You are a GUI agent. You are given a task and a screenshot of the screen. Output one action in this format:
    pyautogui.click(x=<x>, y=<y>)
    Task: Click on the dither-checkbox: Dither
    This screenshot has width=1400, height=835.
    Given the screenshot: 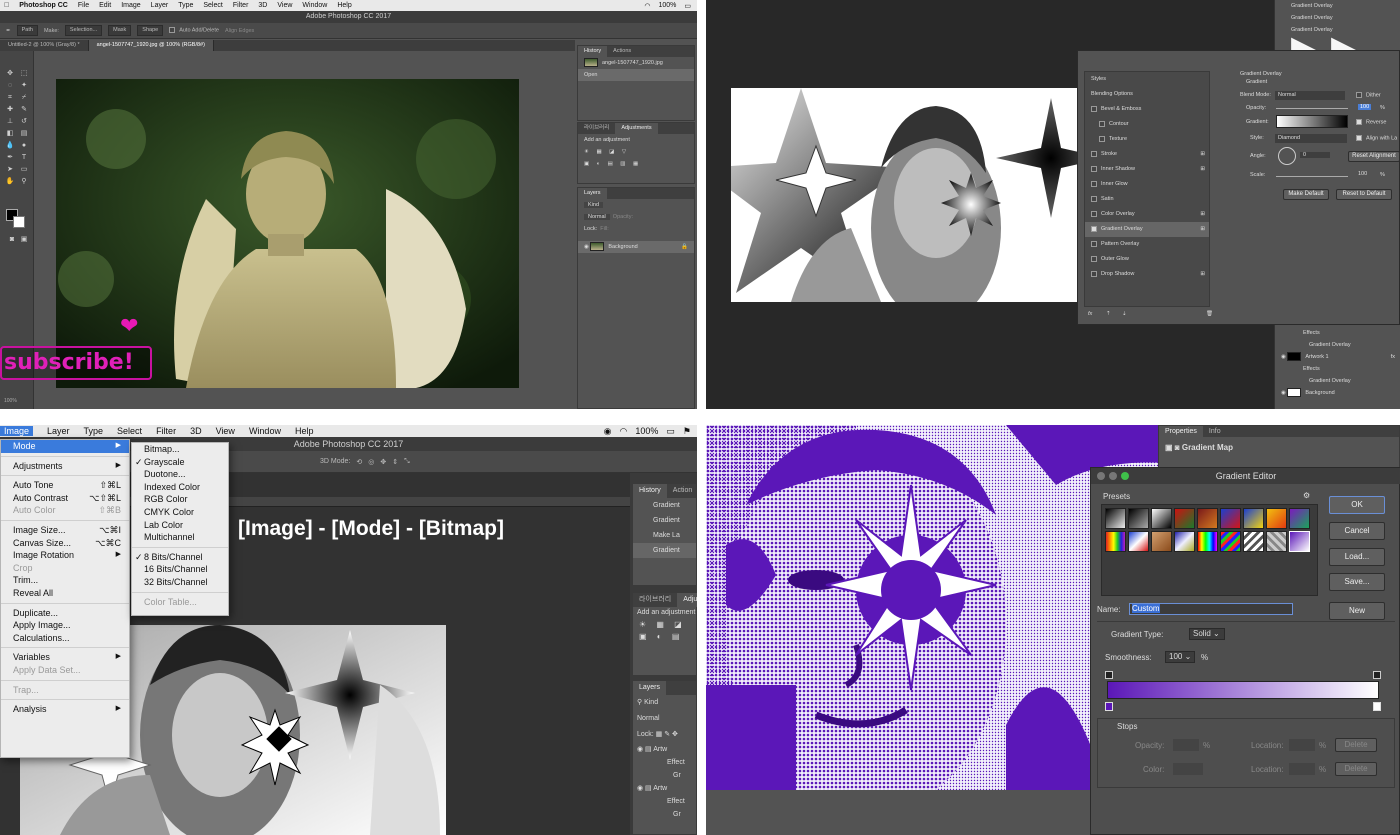 What is the action you would take?
    pyautogui.click(x=1368, y=95)
    